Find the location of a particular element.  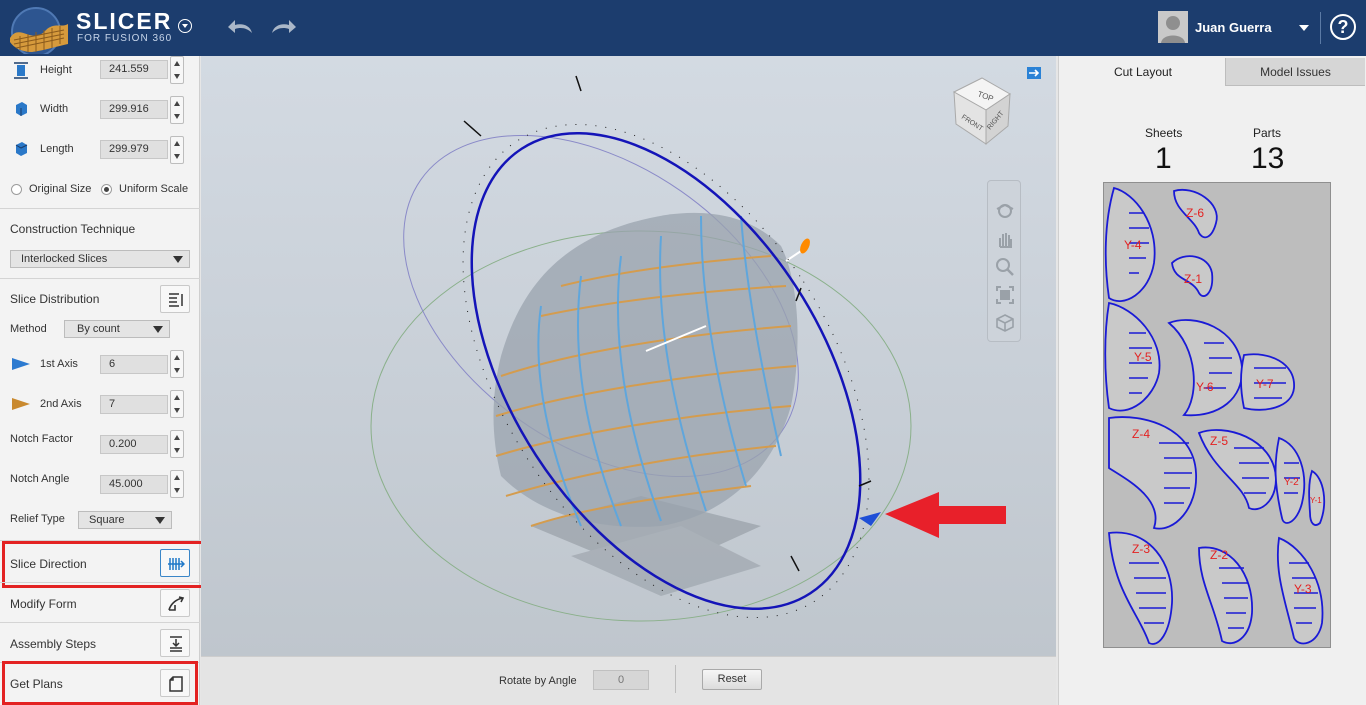

length-input: 299.979 is located at coordinates (134, 149).